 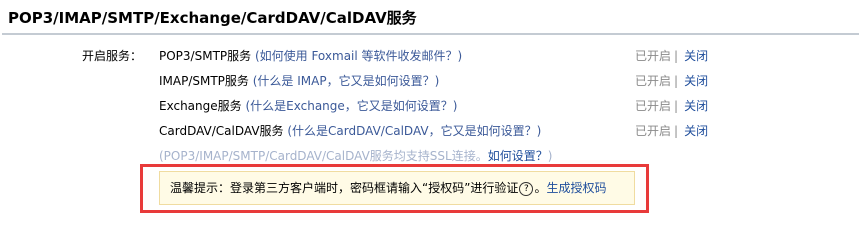 What do you see at coordinates (221, 131) in the screenshot?
I see `service-name: CardDAV/CalDAV服务` at bounding box center [221, 131].